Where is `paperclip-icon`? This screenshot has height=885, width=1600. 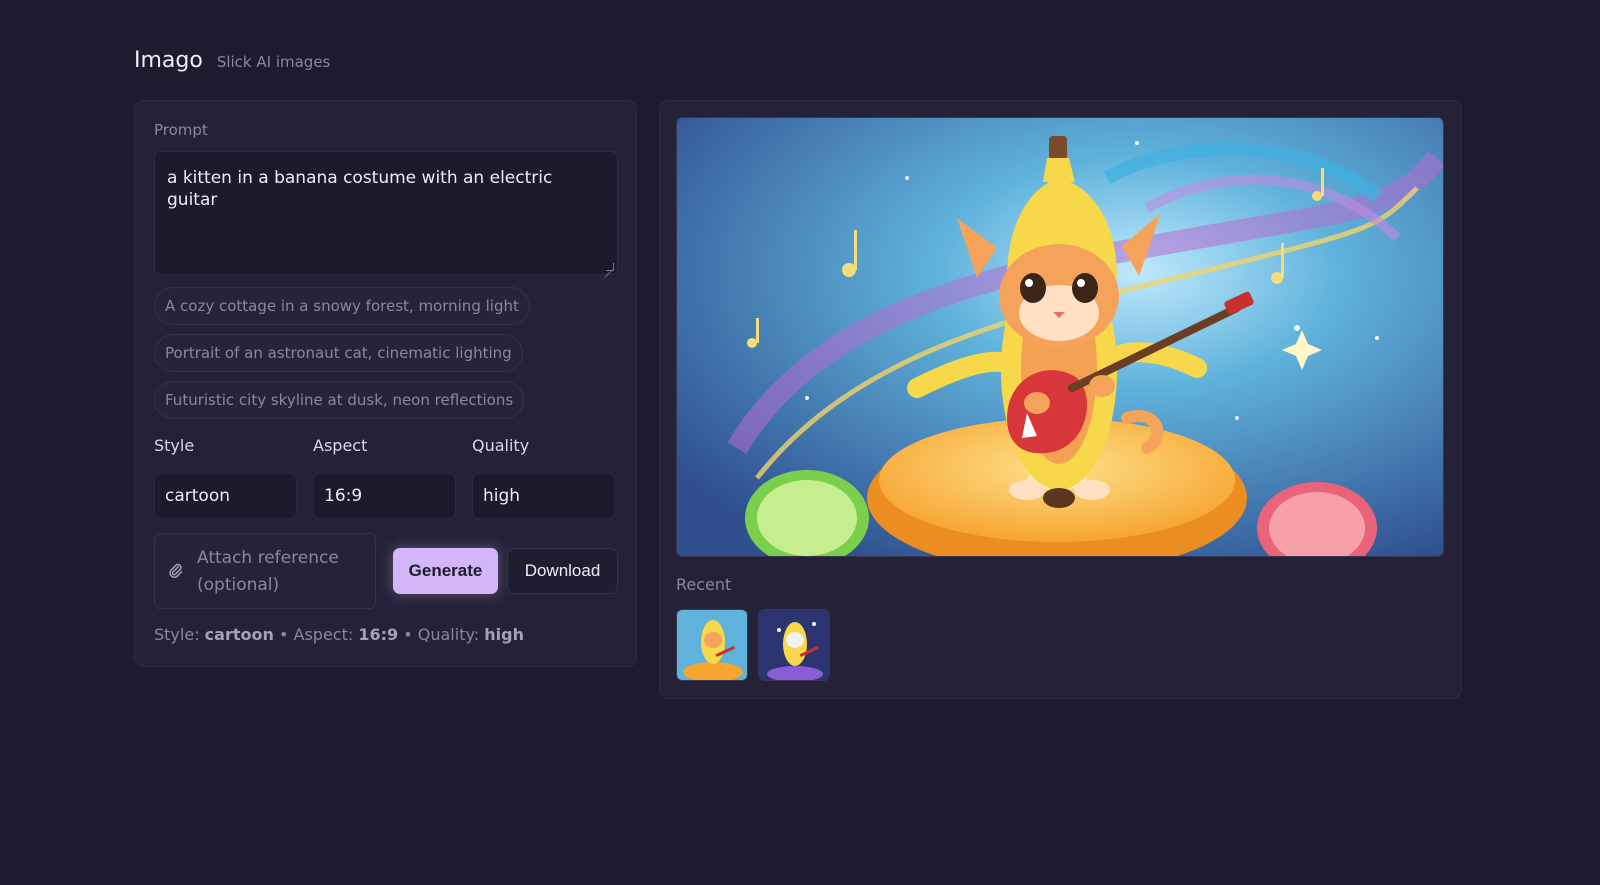 paperclip-icon is located at coordinates (176, 570).